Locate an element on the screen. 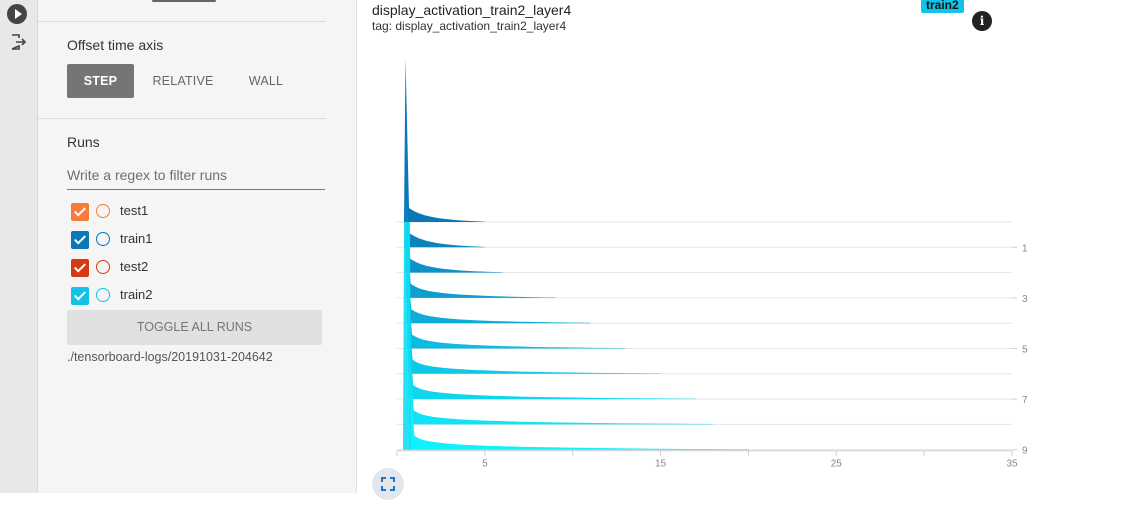 This screenshot has height=505, width=1135. expand-button is located at coordinates (388, 484).